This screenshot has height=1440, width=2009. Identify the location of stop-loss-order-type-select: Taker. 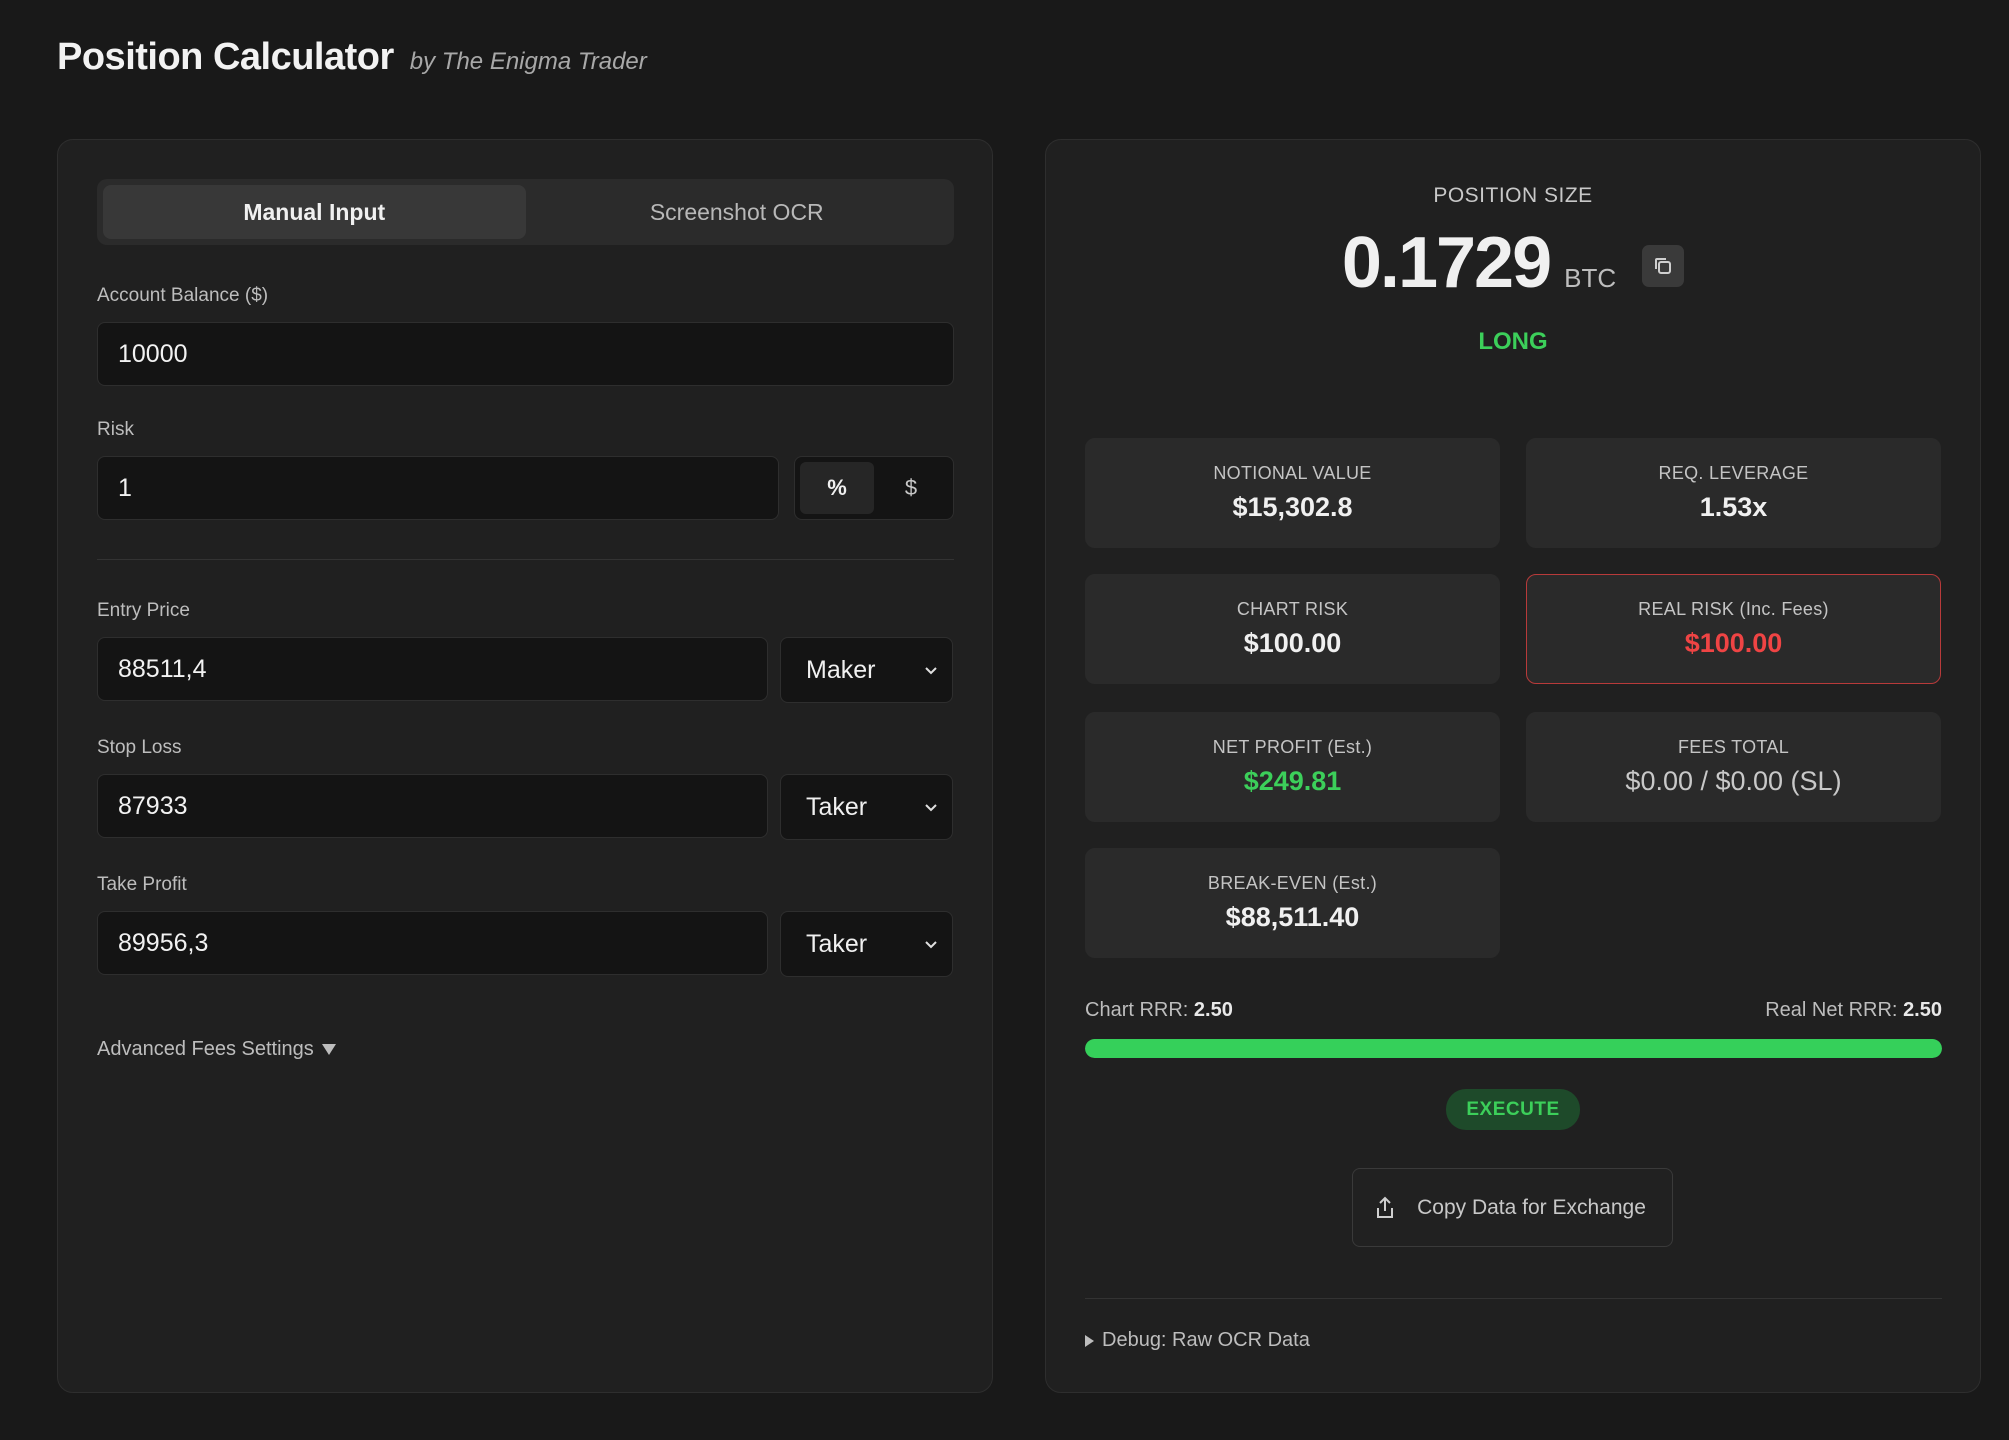
(866, 807).